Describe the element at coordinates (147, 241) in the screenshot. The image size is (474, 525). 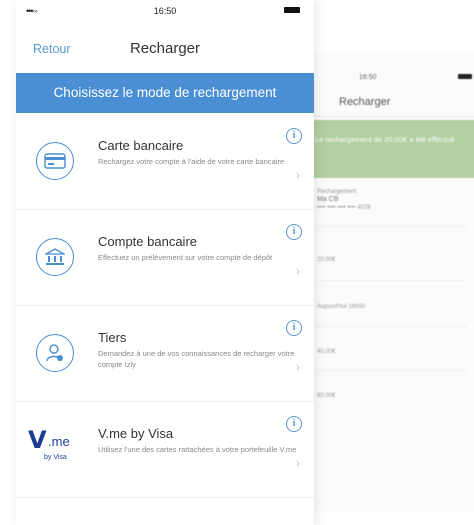
I see `option-title: Compte bancaire` at that location.